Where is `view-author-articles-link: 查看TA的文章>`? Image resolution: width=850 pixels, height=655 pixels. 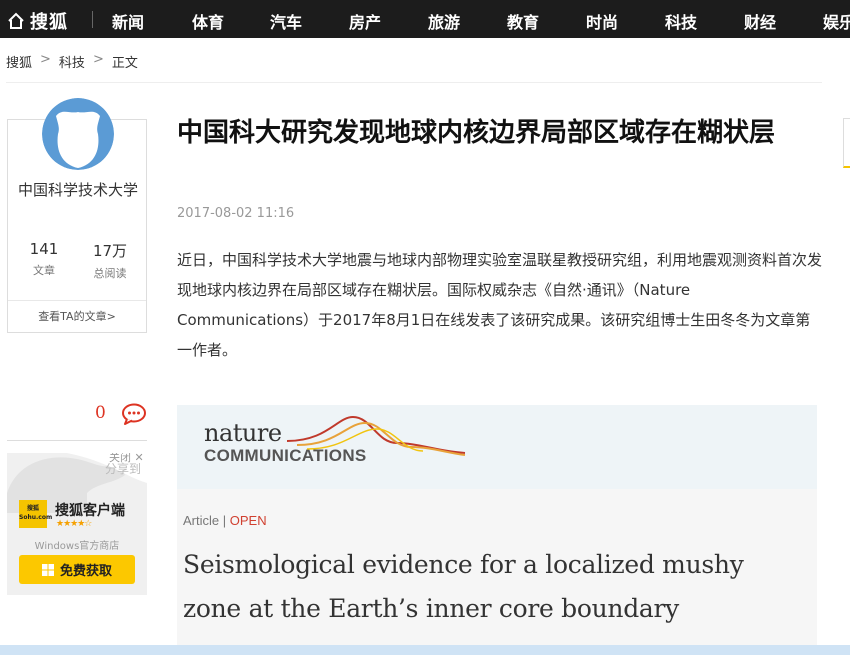 view-author-articles-link: 查看TA的文章> is located at coordinates (77, 316).